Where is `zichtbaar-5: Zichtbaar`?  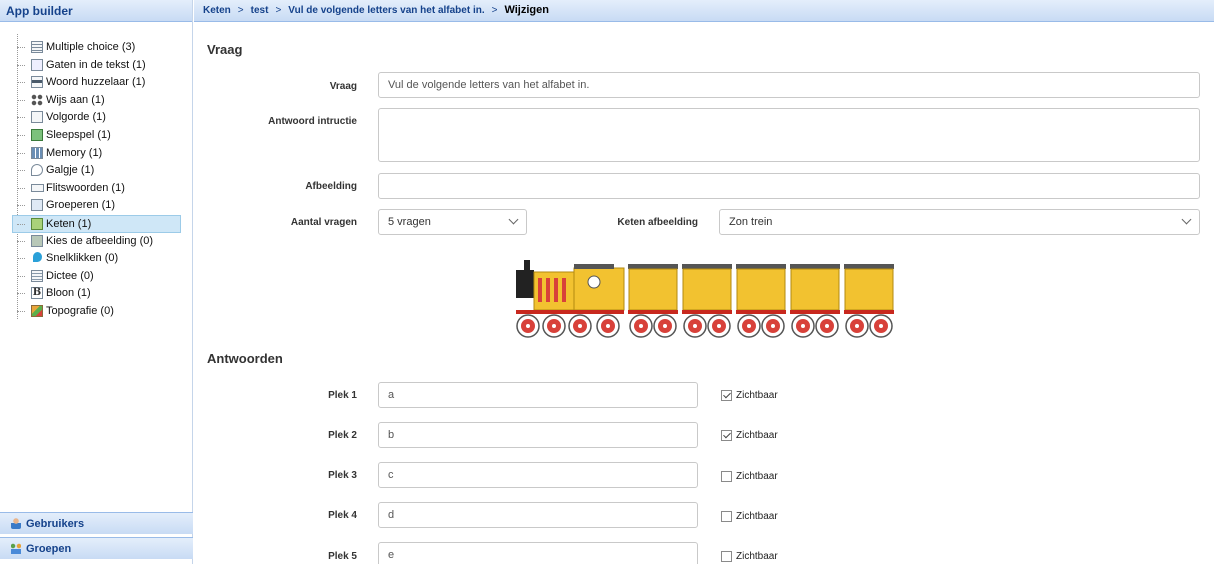
zichtbaar-5: Zichtbaar is located at coordinates (749, 557).